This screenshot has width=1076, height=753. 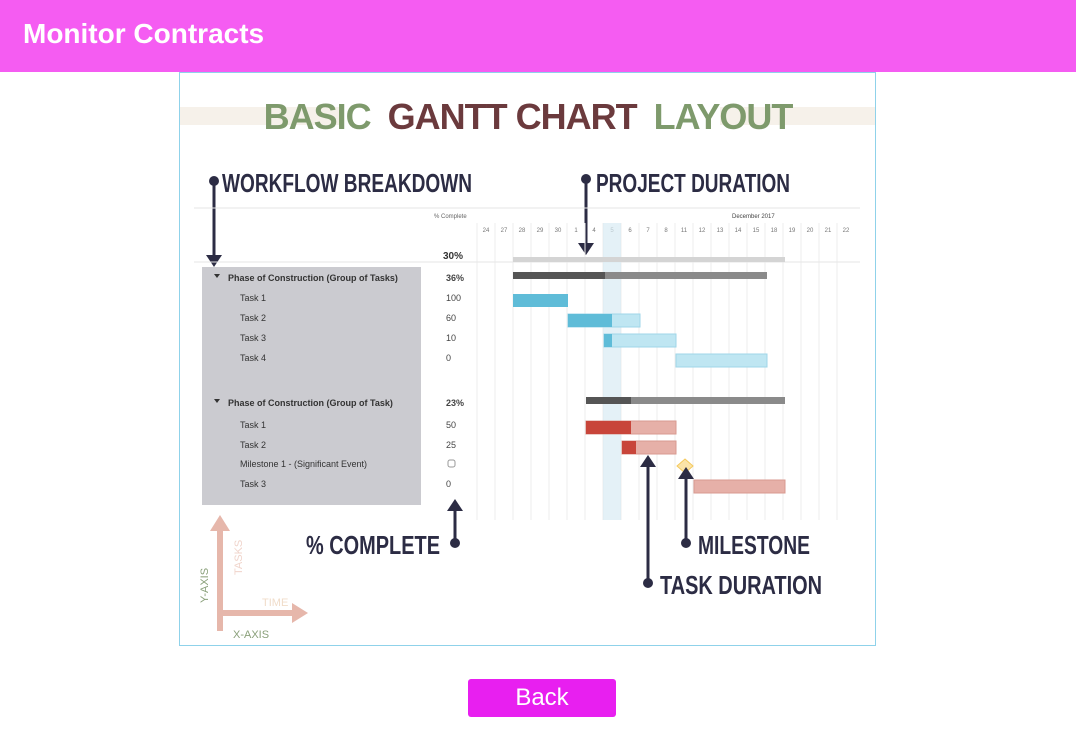 What do you see at coordinates (754, 545) in the screenshot?
I see `callout-milestone: MILESTONE` at bounding box center [754, 545].